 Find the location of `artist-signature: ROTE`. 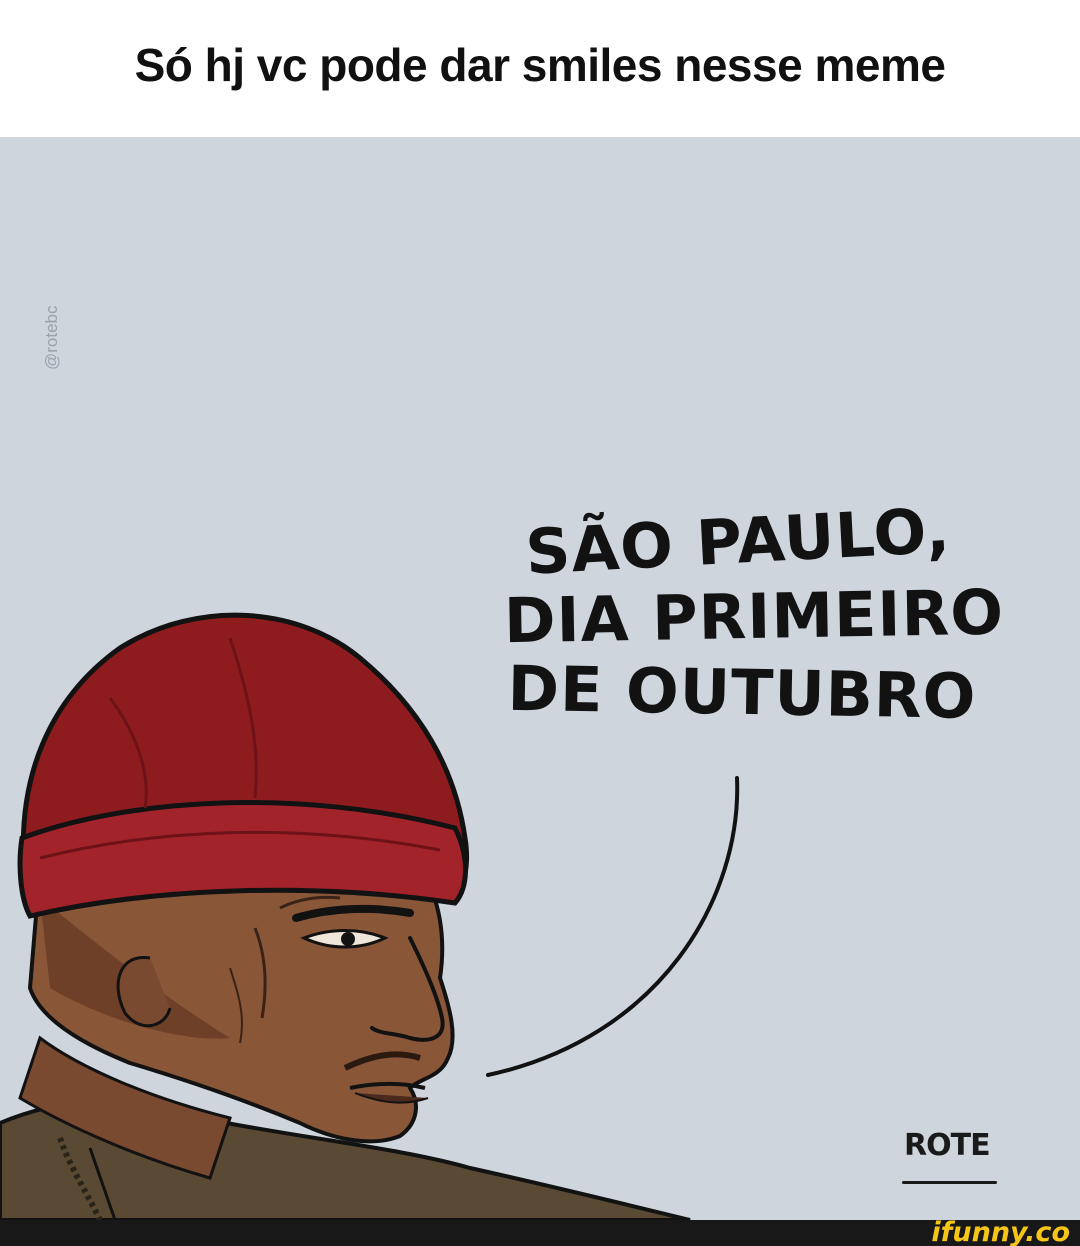

artist-signature: ROTE is located at coordinates (947, 1145).